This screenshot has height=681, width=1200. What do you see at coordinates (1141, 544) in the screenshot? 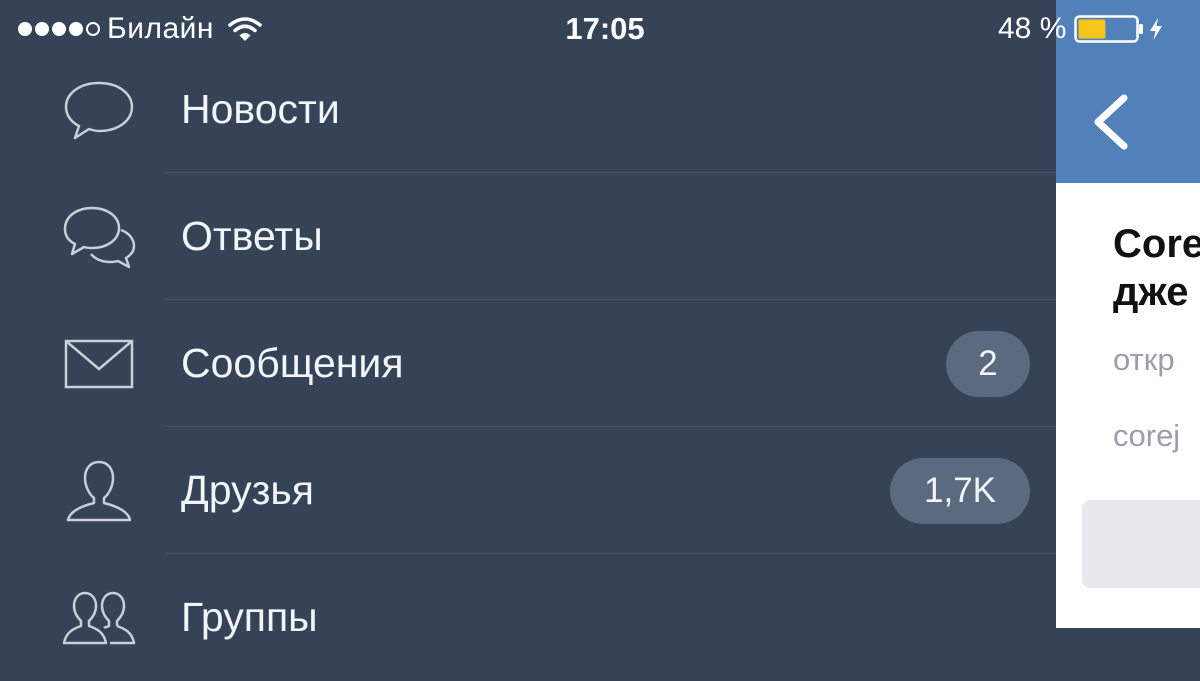
I see `panel-action-button` at bounding box center [1141, 544].